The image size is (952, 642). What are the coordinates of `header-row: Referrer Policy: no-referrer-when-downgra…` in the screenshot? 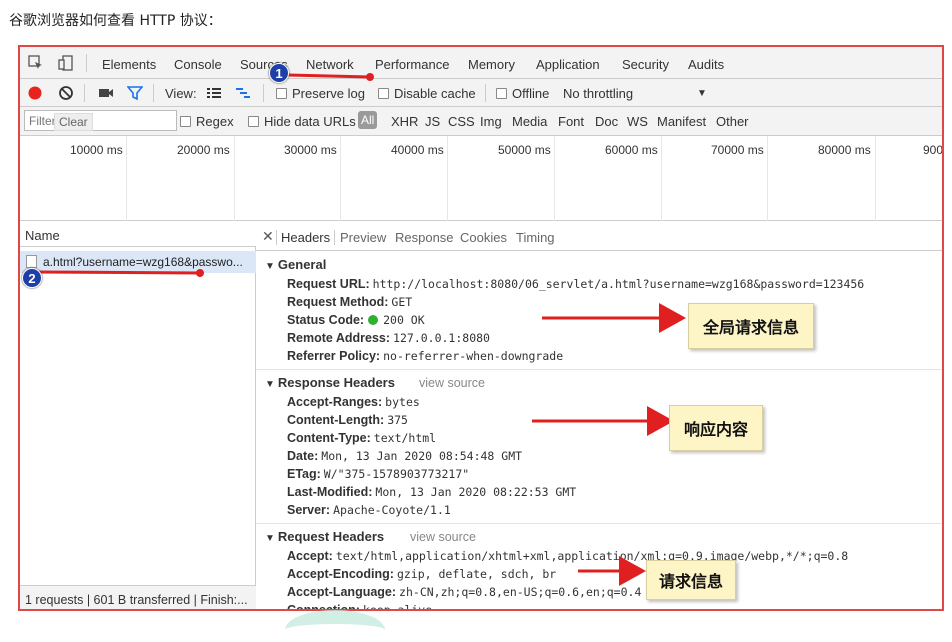 It's located at (425, 356).